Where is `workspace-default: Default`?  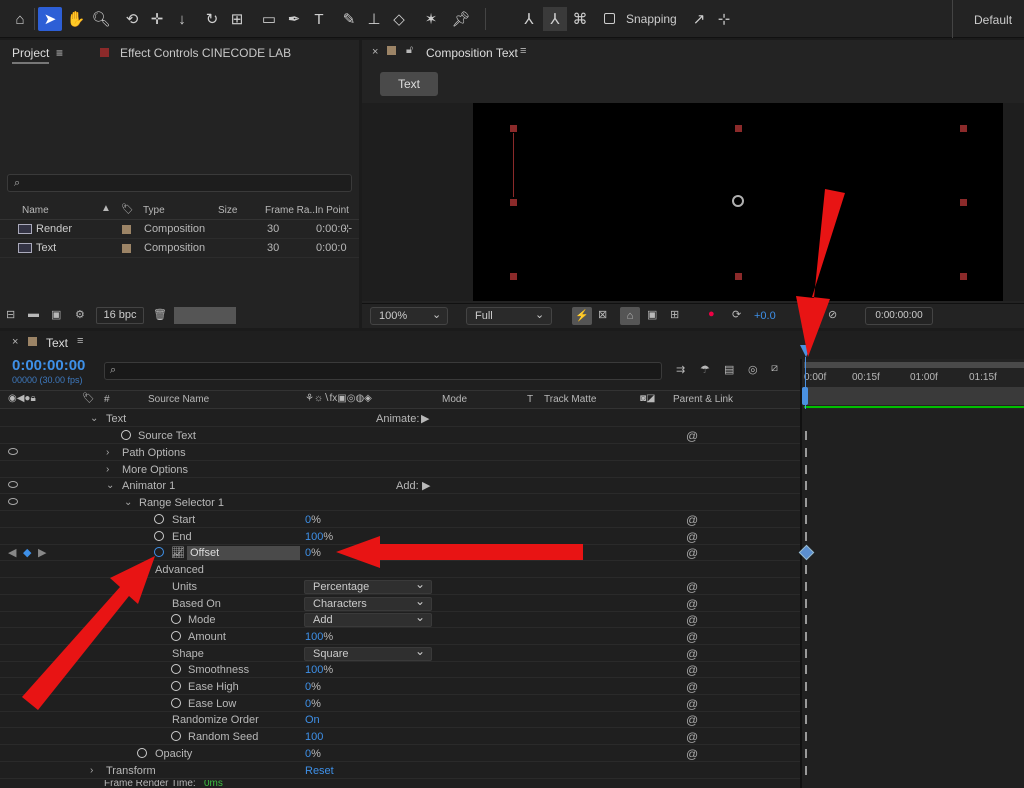 workspace-default: Default is located at coordinates (993, 20).